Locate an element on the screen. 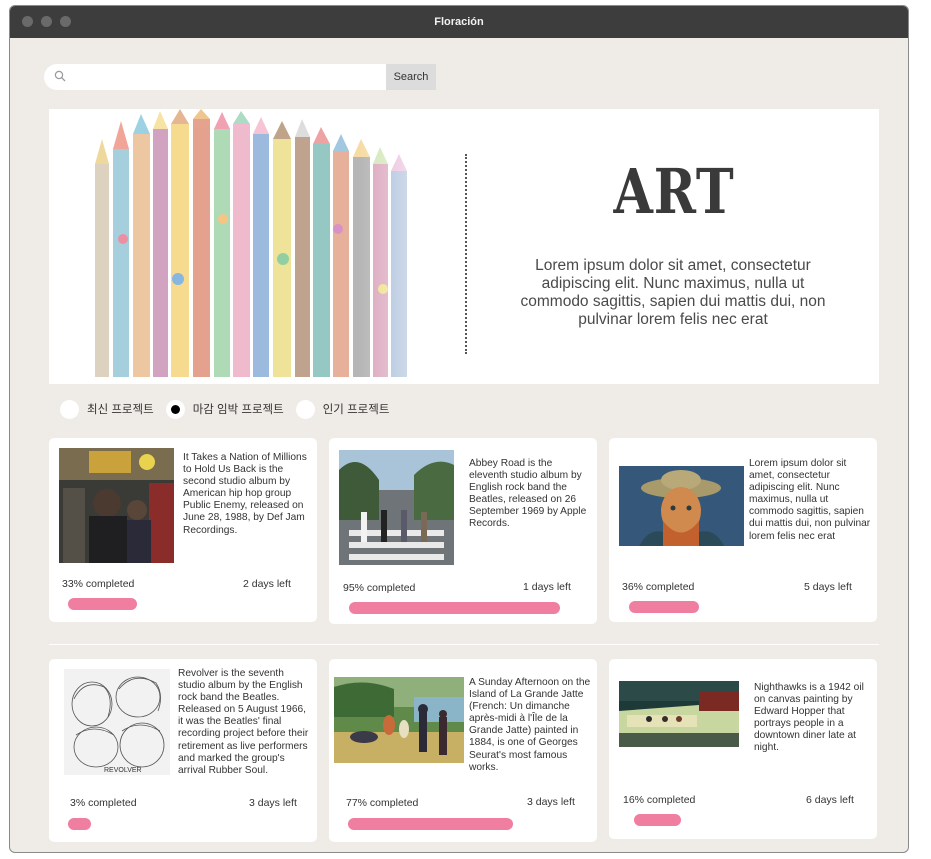 The width and height of the screenshot is (931, 859). search-input is located at coordinates (215, 77).